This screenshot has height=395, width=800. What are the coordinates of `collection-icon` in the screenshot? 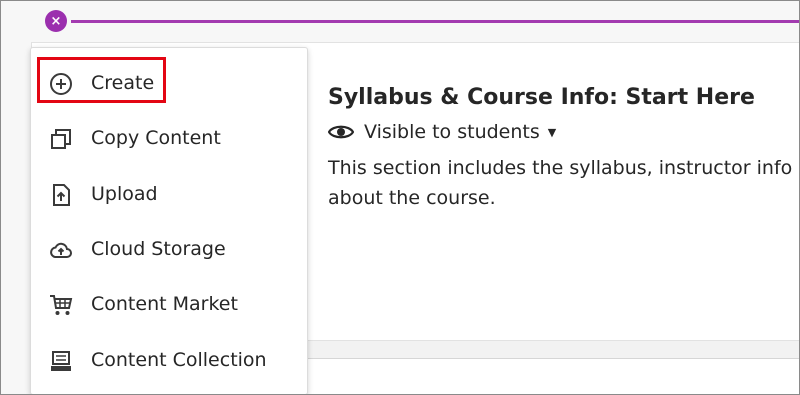 It's located at (61, 361).